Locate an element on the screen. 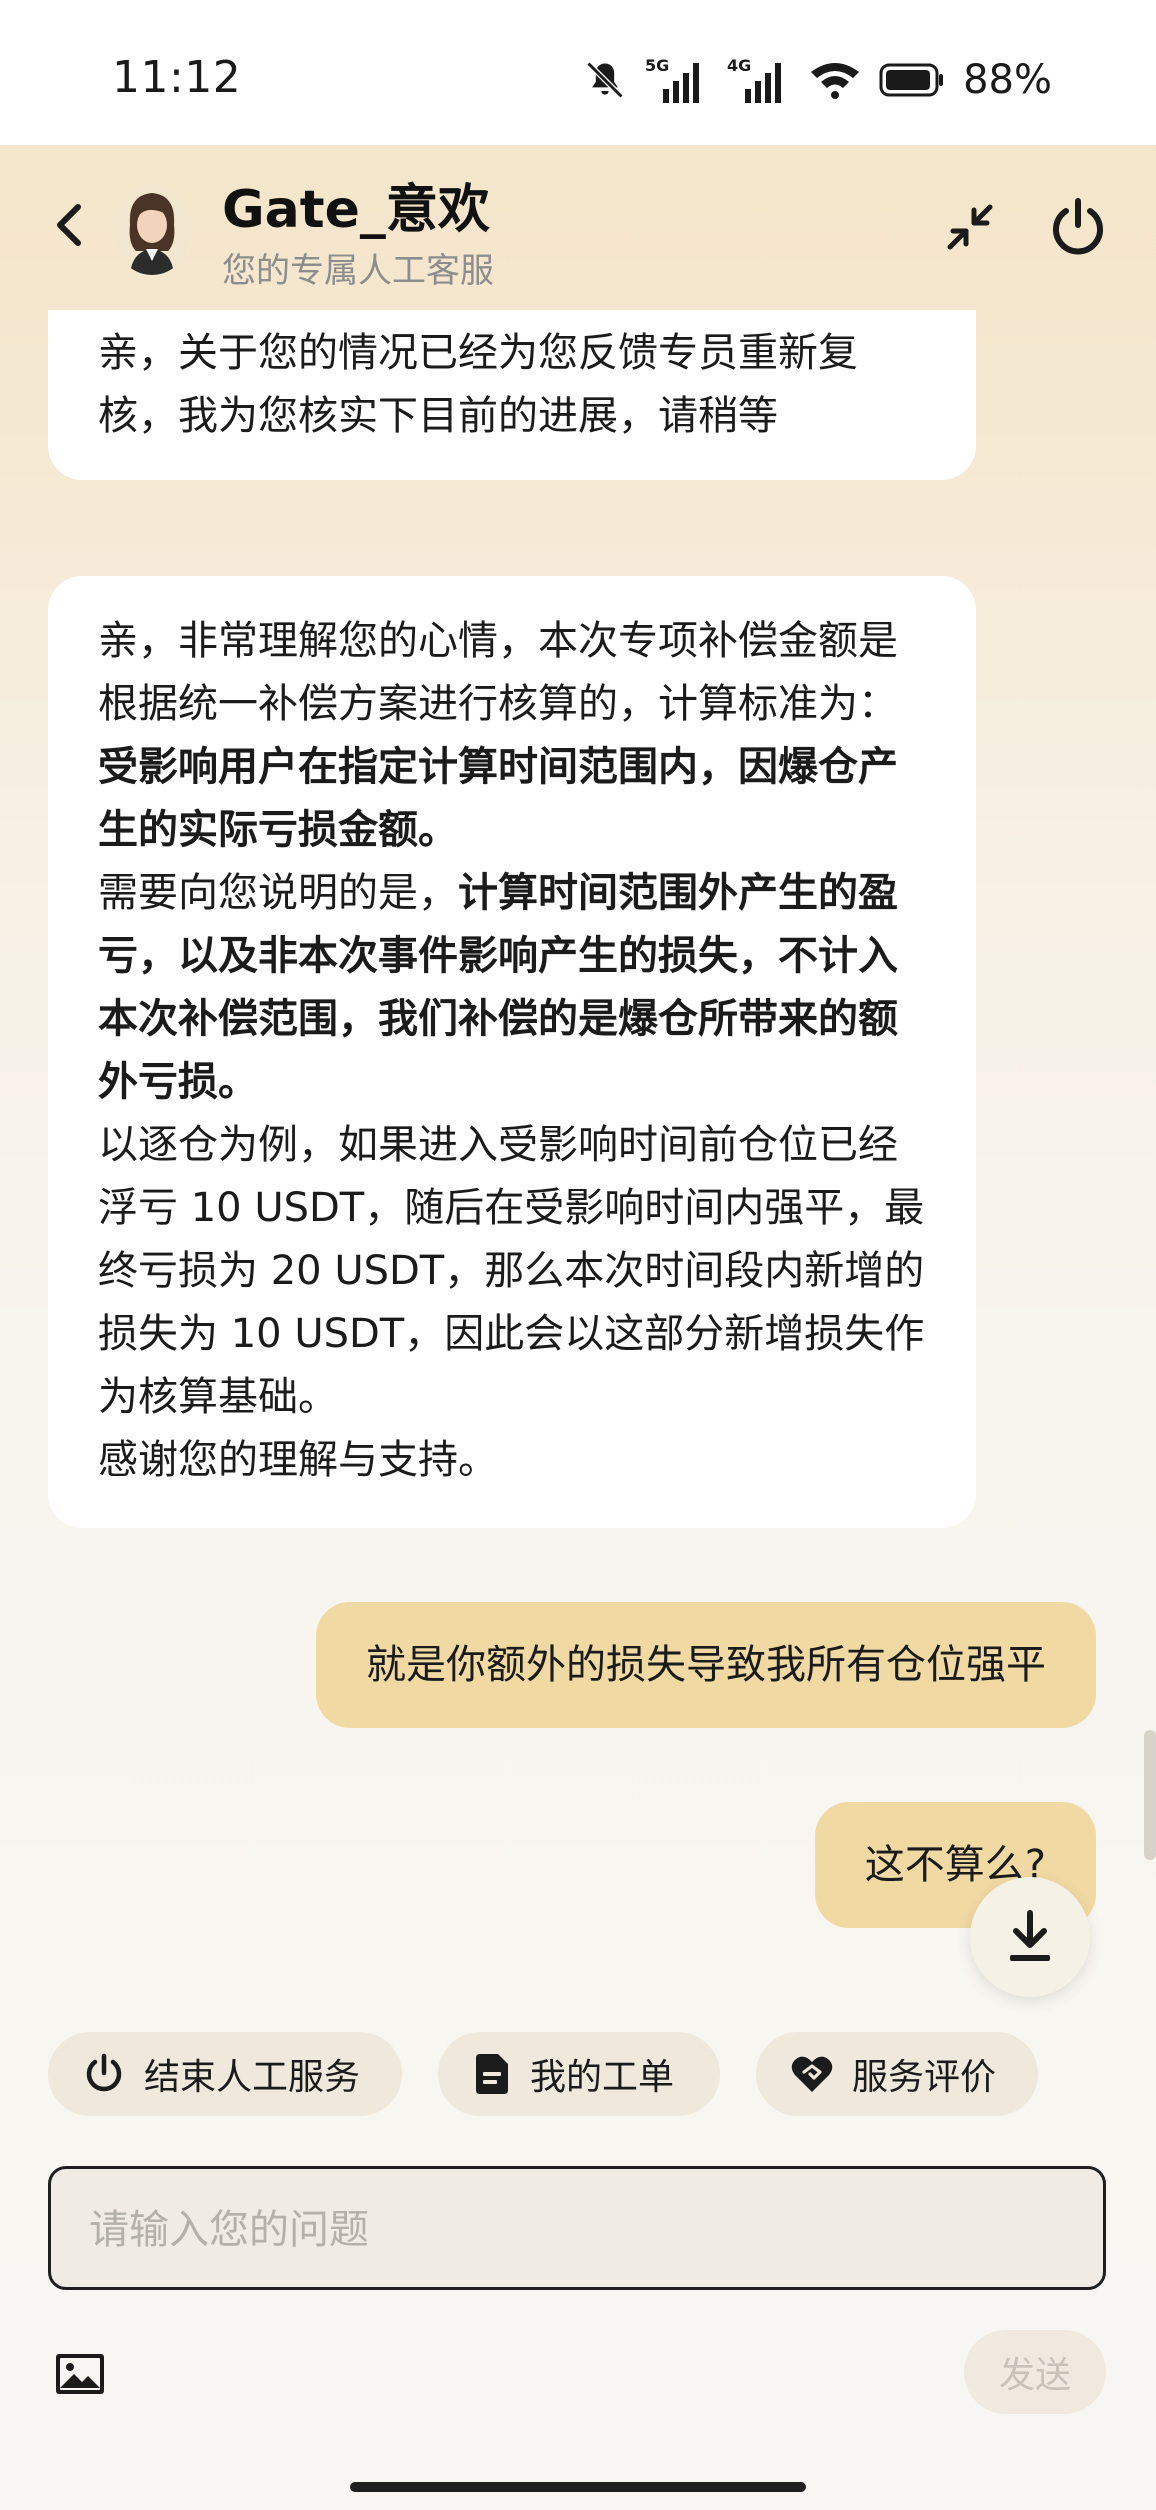  status-bar: 11:12 5G 4G 88% is located at coordinates (578, 72).